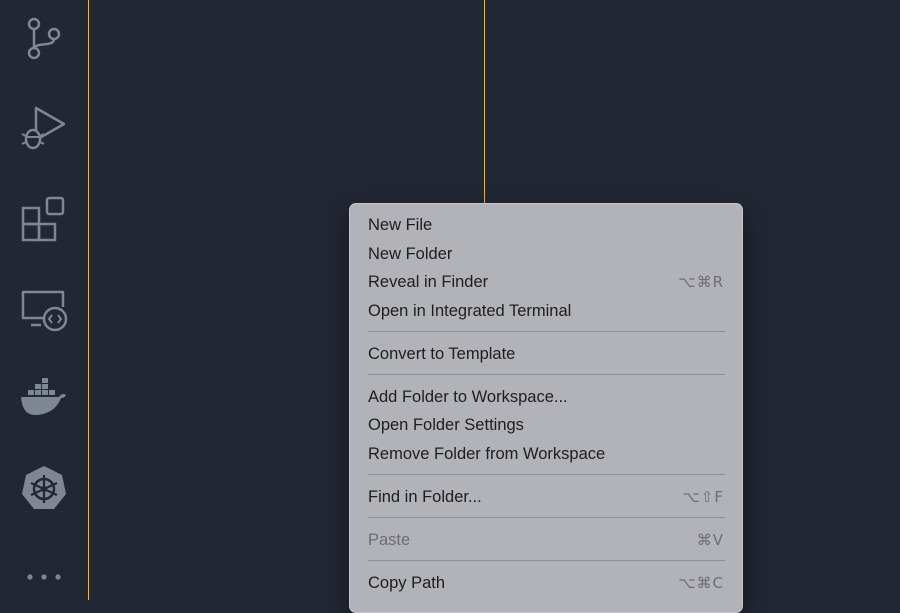  I want to click on run-and-debug-icon, so click(44, 129).